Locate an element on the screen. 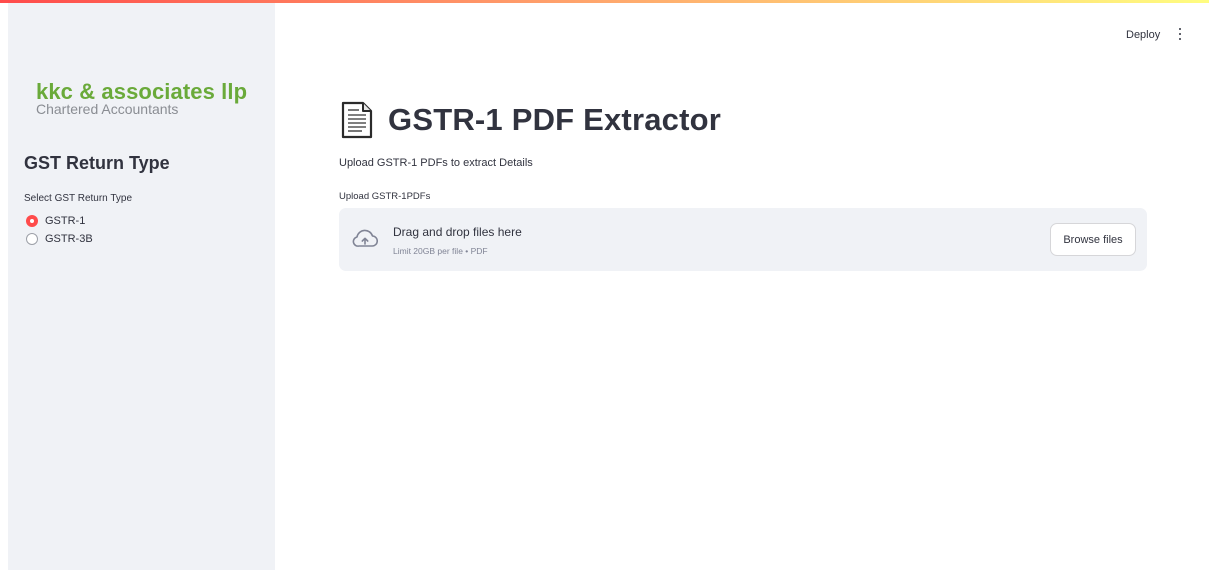 This screenshot has height=570, width=1209. radio-unselected-icon is located at coordinates (32, 239).